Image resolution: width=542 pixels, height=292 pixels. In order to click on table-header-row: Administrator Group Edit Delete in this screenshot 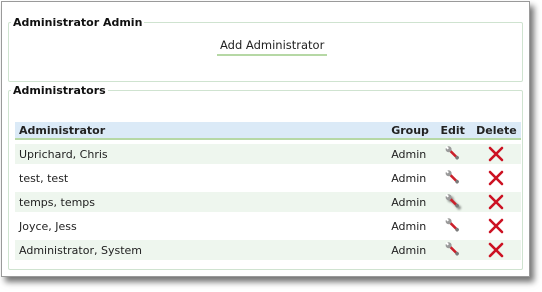, I will do `click(268, 131)`.